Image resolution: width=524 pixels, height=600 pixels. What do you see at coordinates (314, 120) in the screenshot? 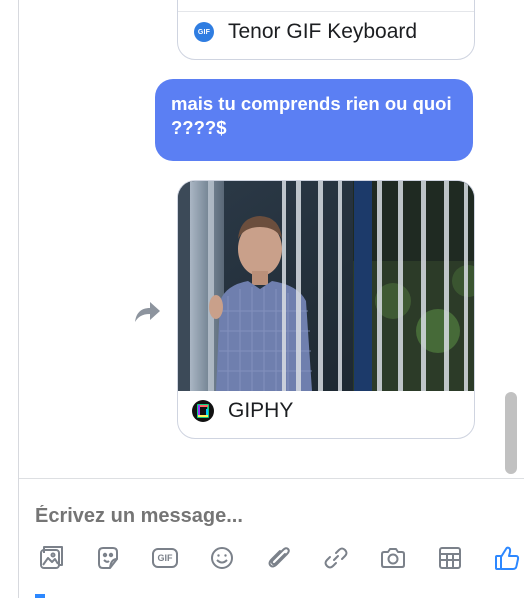
I see `outgoing-message-bubble: mais tu comprends rien ou quoi ????$` at bounding box center [314, 120].